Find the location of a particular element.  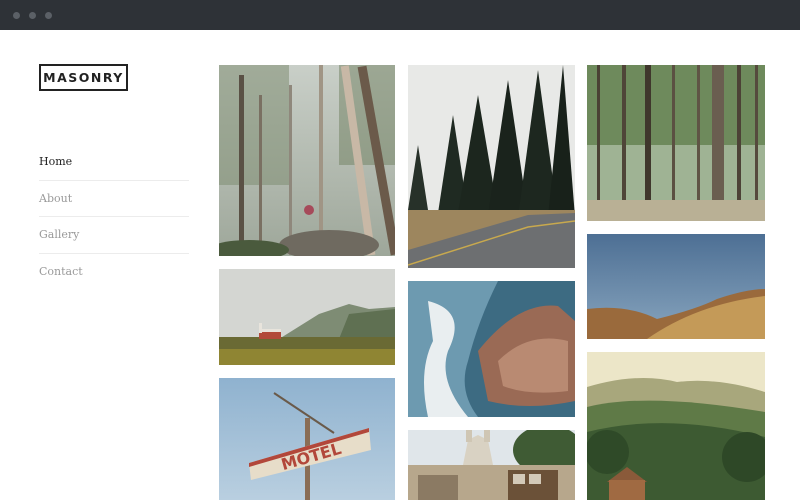

sidebar-nav: Home About Gallery Contact is located at coordinates (114, 217).